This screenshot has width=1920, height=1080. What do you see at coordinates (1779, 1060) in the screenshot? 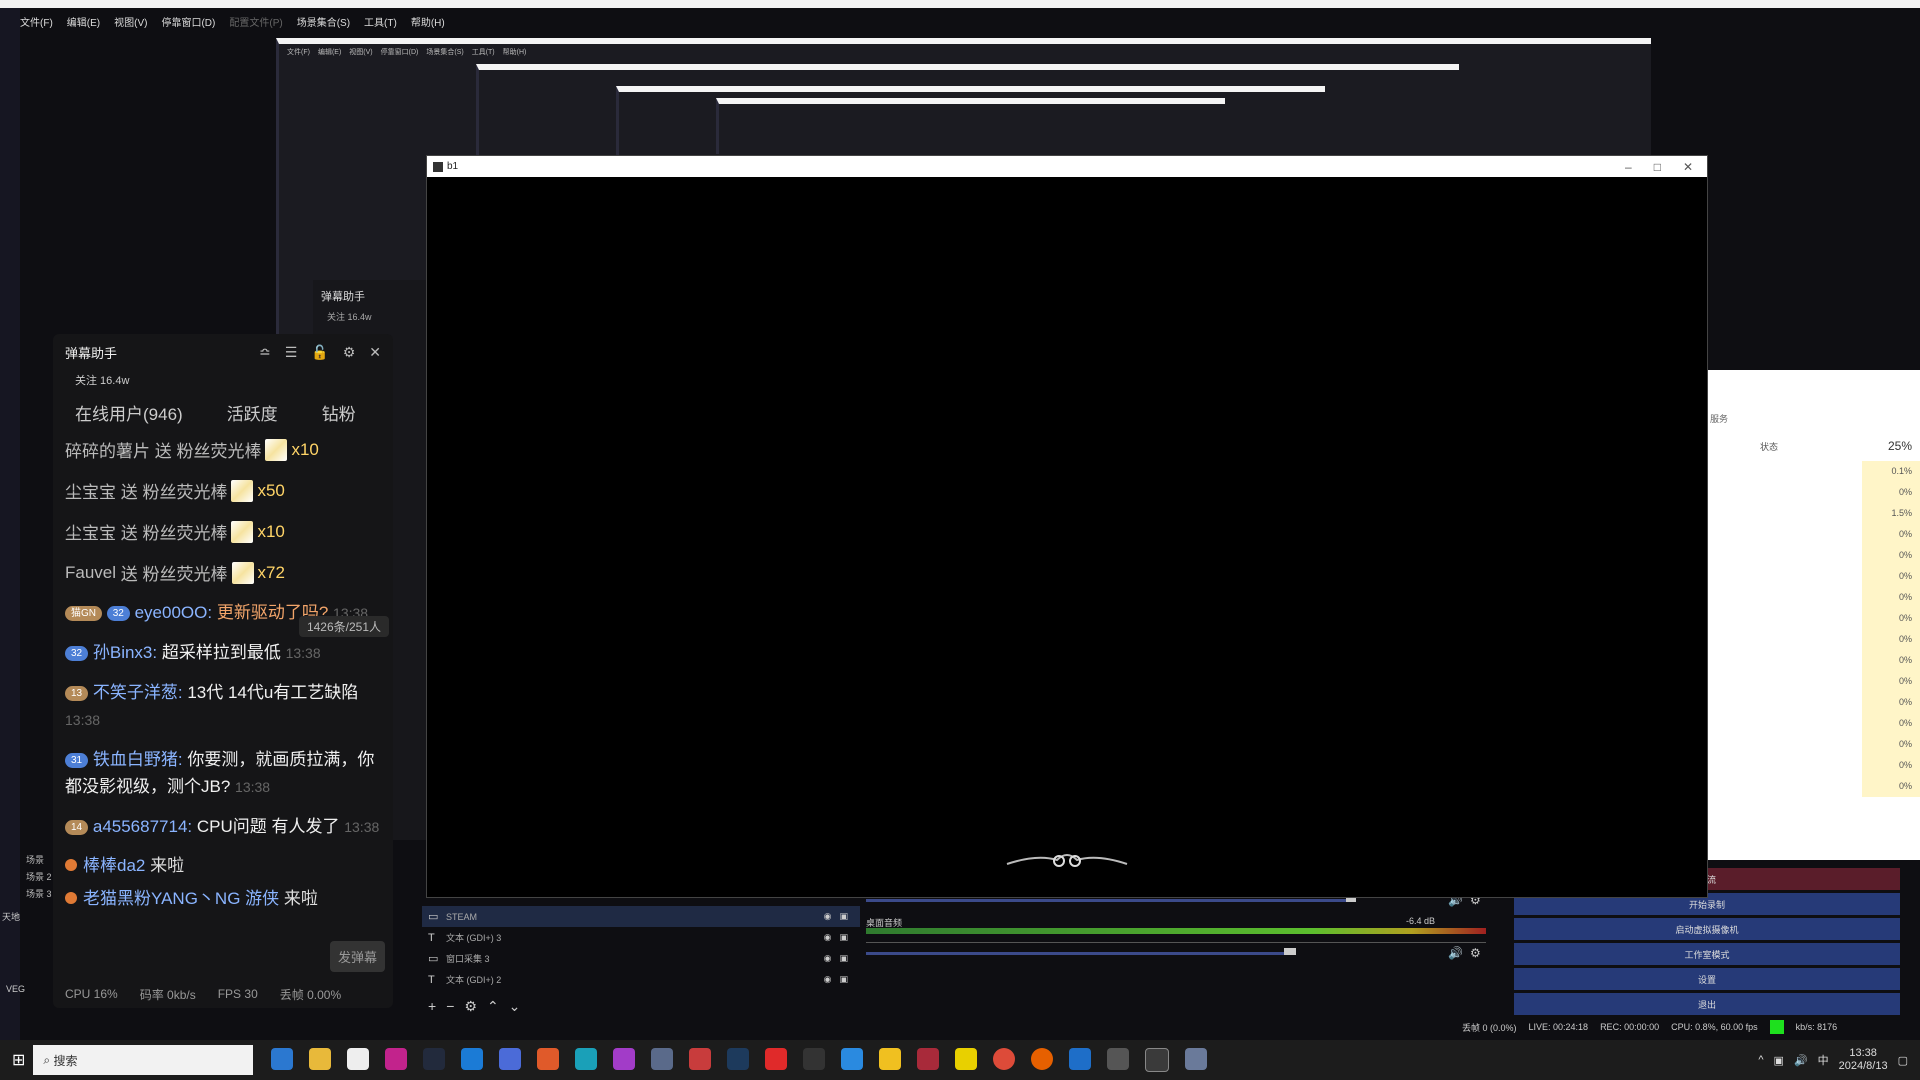
I see `network-icon: ▣` at bounding box center [1779, 1060].